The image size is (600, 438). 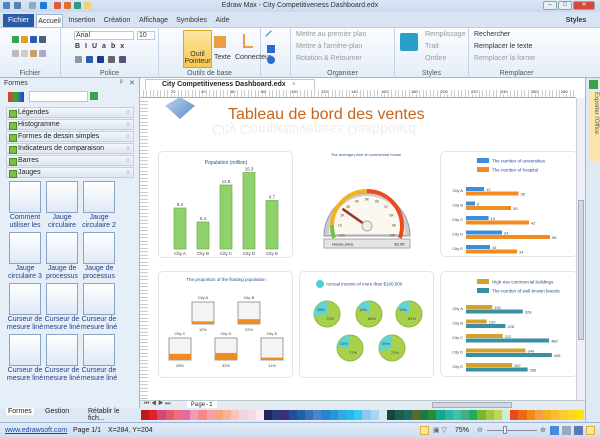 What do you see at coordinates (32, 5) in the screenshot?
I see `redo-icon` at bounding box center [32, 5].